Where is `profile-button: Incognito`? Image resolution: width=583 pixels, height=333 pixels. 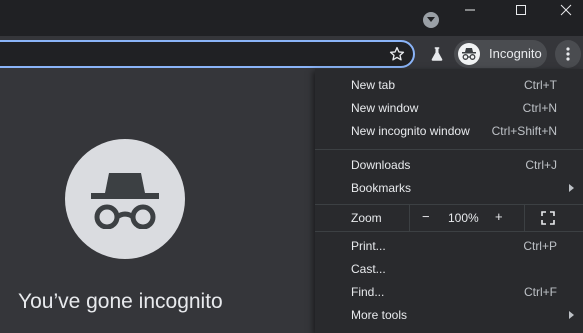 profile-button: Incognito is located at coordinates (500, 54).